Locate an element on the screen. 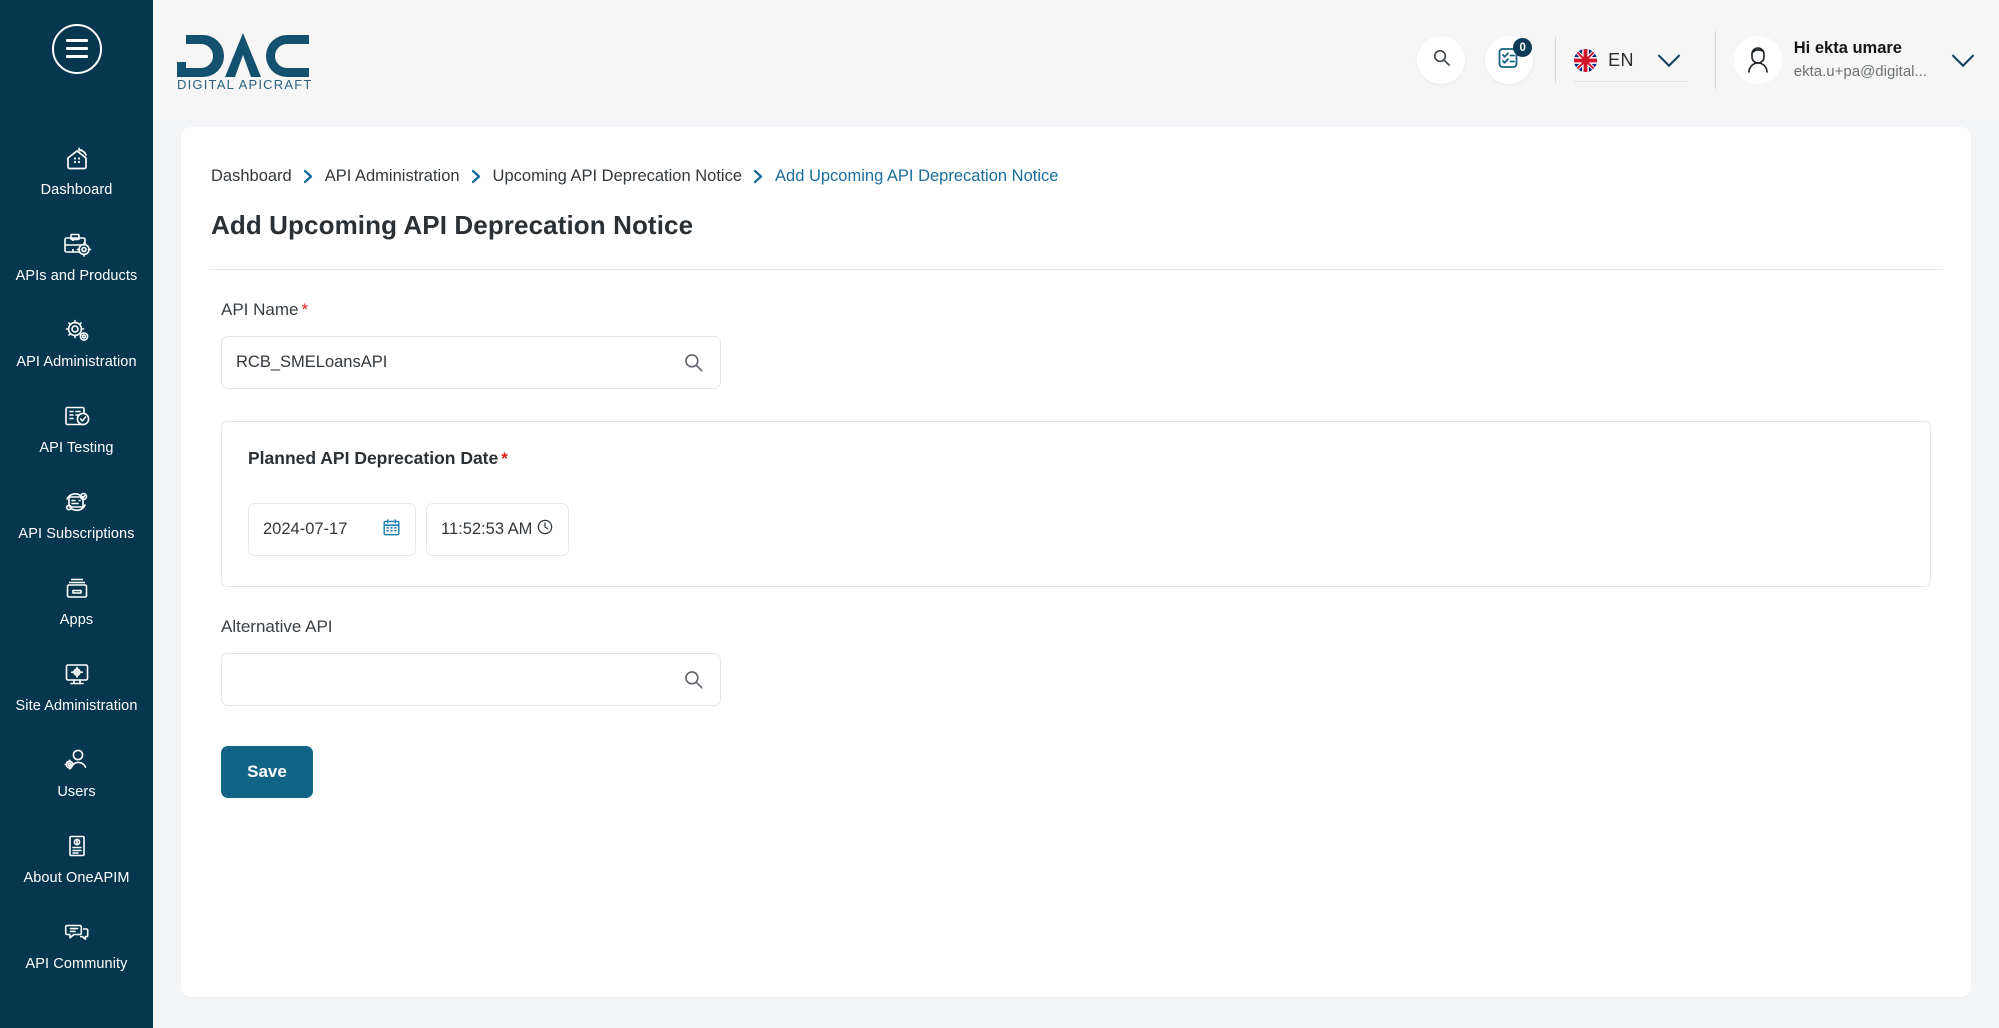 The width and height of the screenshot is (1999, 1028). page-title: Add Upcoming API Deprecation Notice is located at coordinates (452, 225).